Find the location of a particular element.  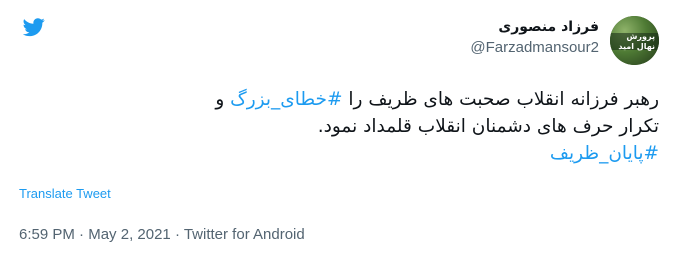

tweet-date: May 2, 2021 is located at coordinates (129, 234).